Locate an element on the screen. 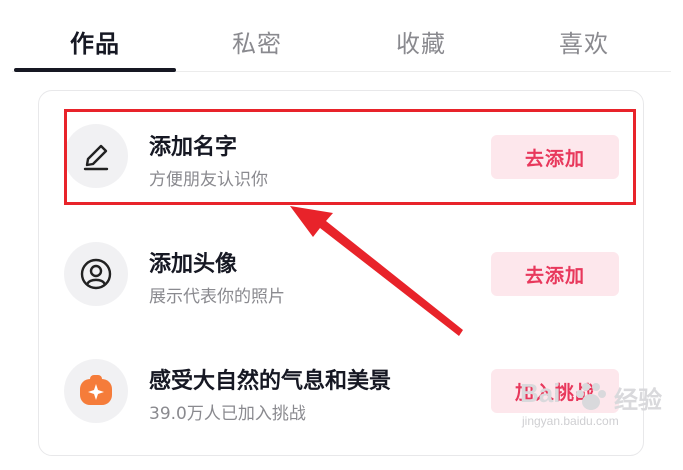 The height and width of the screenshot is (470, 683). task-subtitle: 39.0万人已加入挑战 is located at coordinates (227, 414).